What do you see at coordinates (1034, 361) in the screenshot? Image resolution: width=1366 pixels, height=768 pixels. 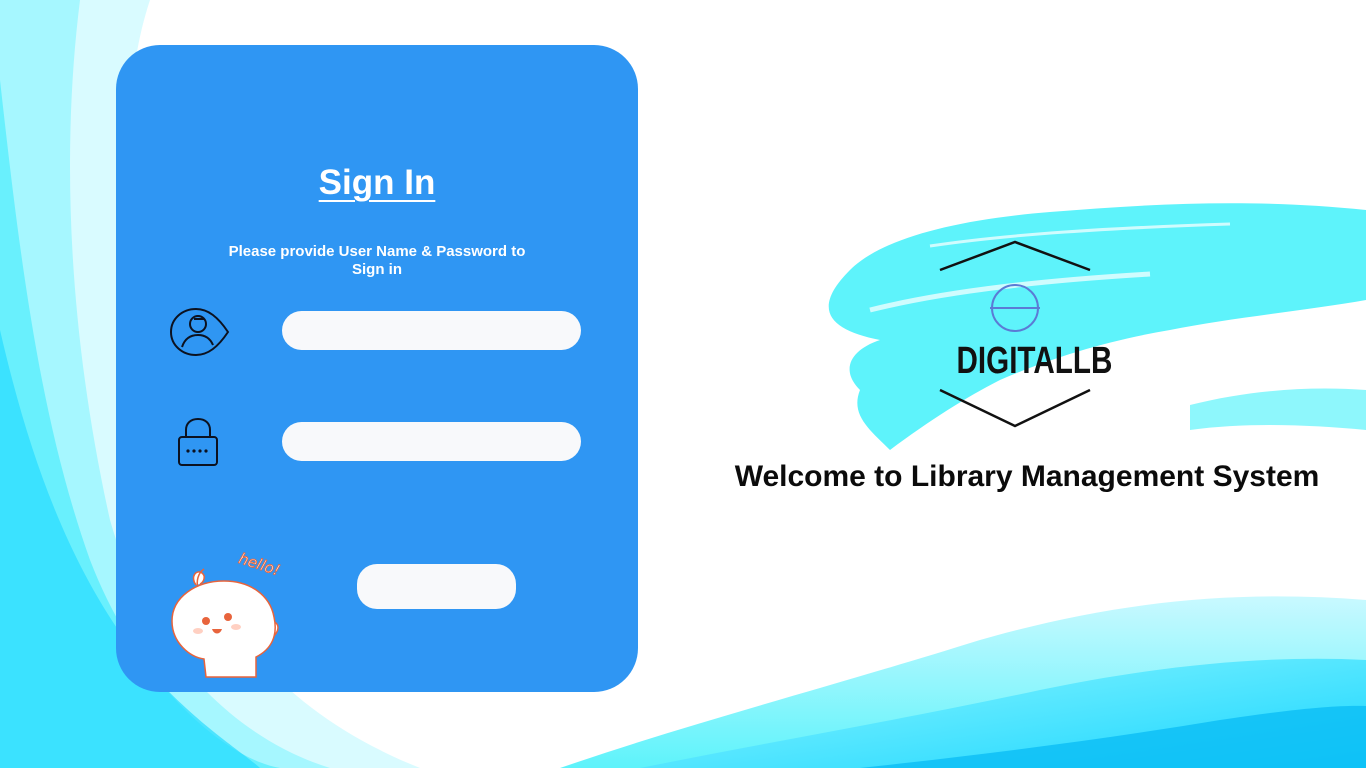 I see `logo-text: DIGITALLB` at bounding box center [1034, 361].